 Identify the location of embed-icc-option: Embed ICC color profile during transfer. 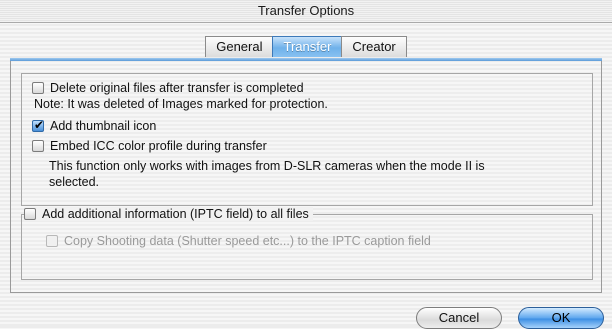
(149, 146).